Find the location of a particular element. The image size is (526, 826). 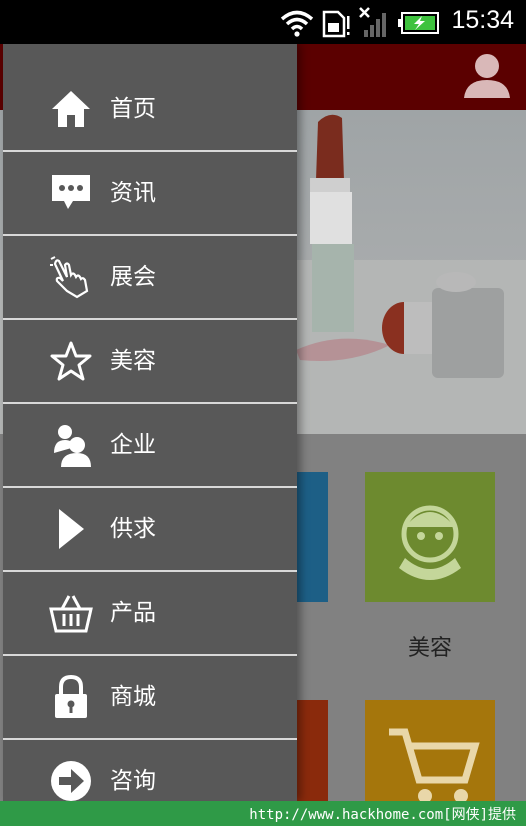

drawer-item-exhibition: 展会 is located at coordinates (150, 278).